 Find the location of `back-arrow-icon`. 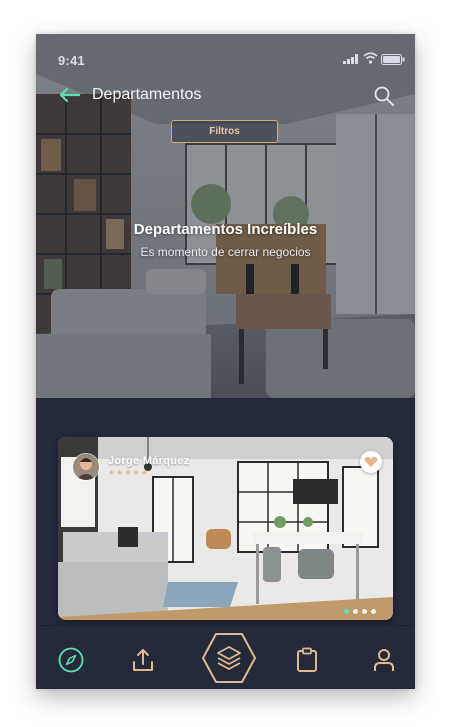

back-arrow-icon is located at coordinates (69, 95).